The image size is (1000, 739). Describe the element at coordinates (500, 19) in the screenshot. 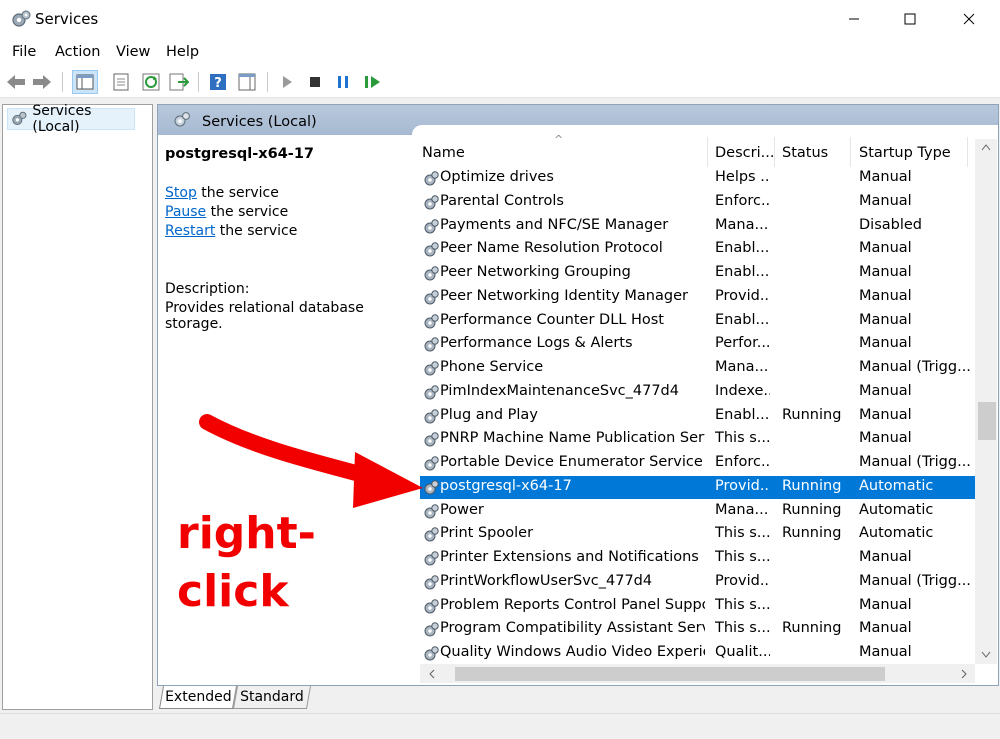

I see `title-bar: Services` at that location.